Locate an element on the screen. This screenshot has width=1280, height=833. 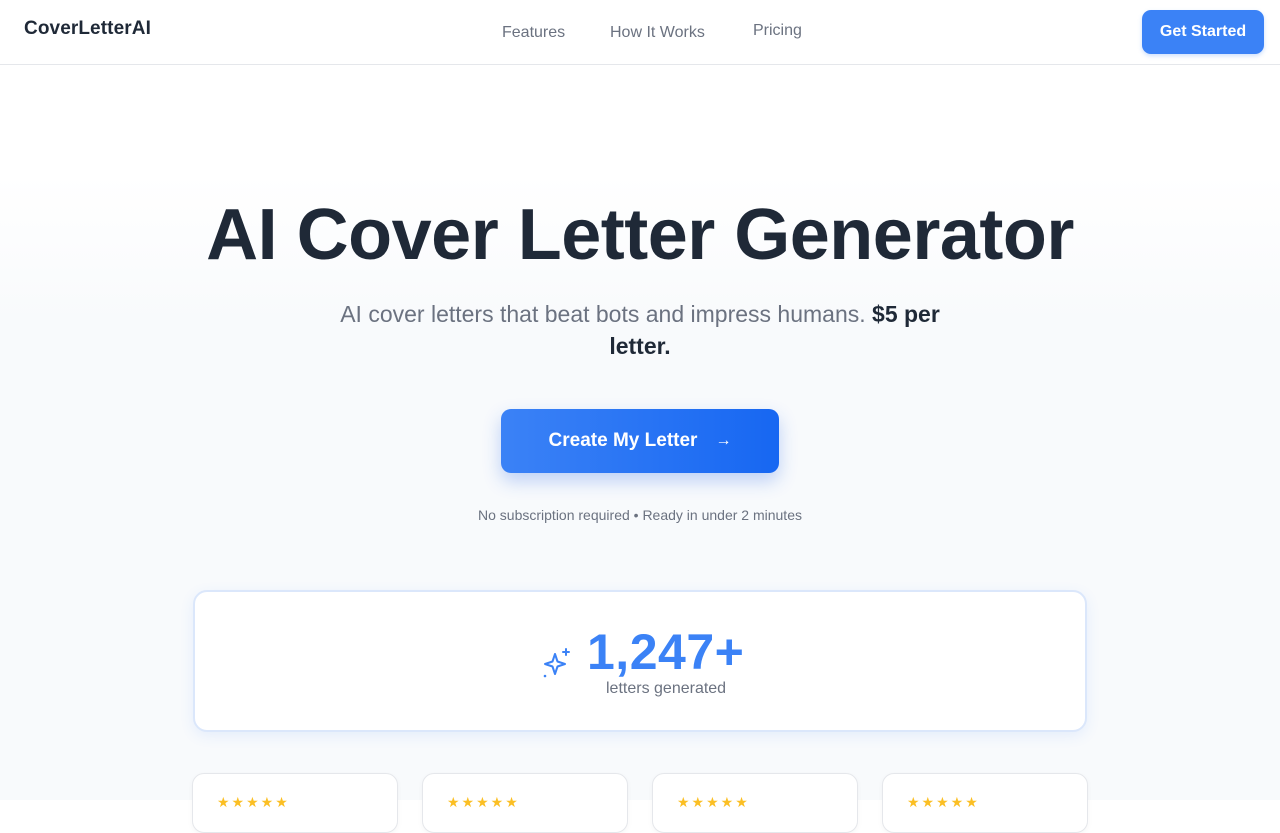
create-letter-label: Create My Letter is located at coordinates (623, 440).